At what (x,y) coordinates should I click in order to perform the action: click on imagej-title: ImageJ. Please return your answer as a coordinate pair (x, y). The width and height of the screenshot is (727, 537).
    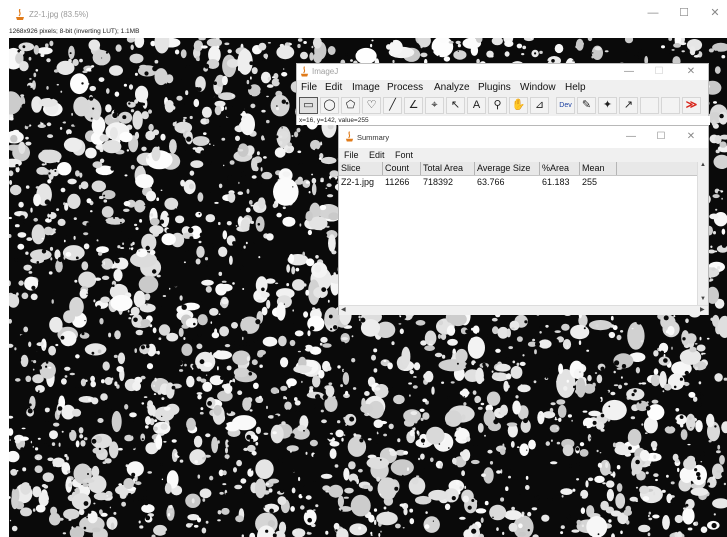
    Looking at the image, I should click on (325, 71).